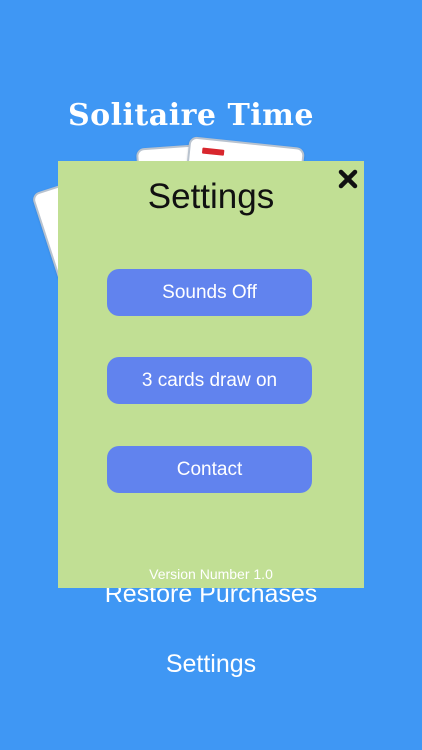 The width and height of the screenshot is (422, 750). Describe the element at coordinates (211, 196) in the screenshot. I see `settings-title: Settings` at that location.